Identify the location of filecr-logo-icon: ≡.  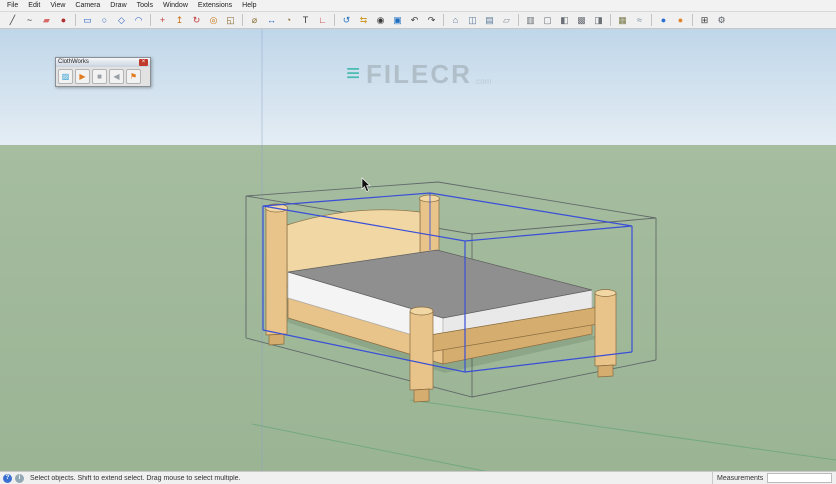
(353, 73).